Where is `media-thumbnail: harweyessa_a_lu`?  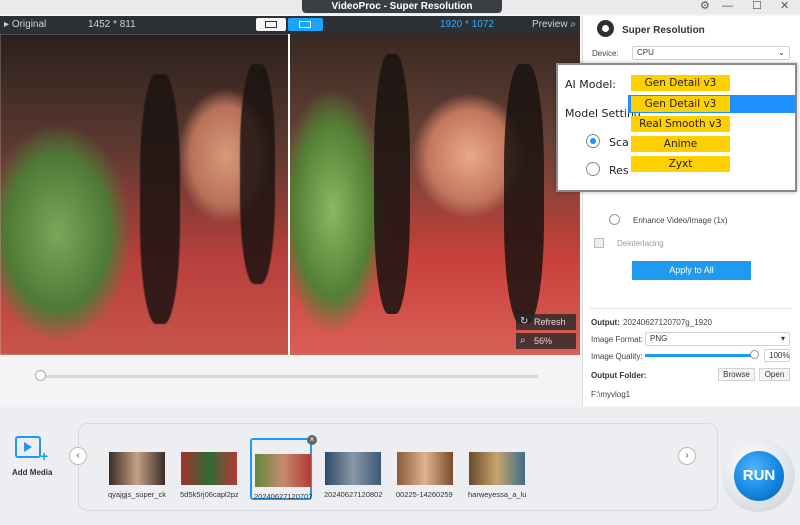 media-thumbnail: harweyessa_a_lu is located at coordinates (497, 469).